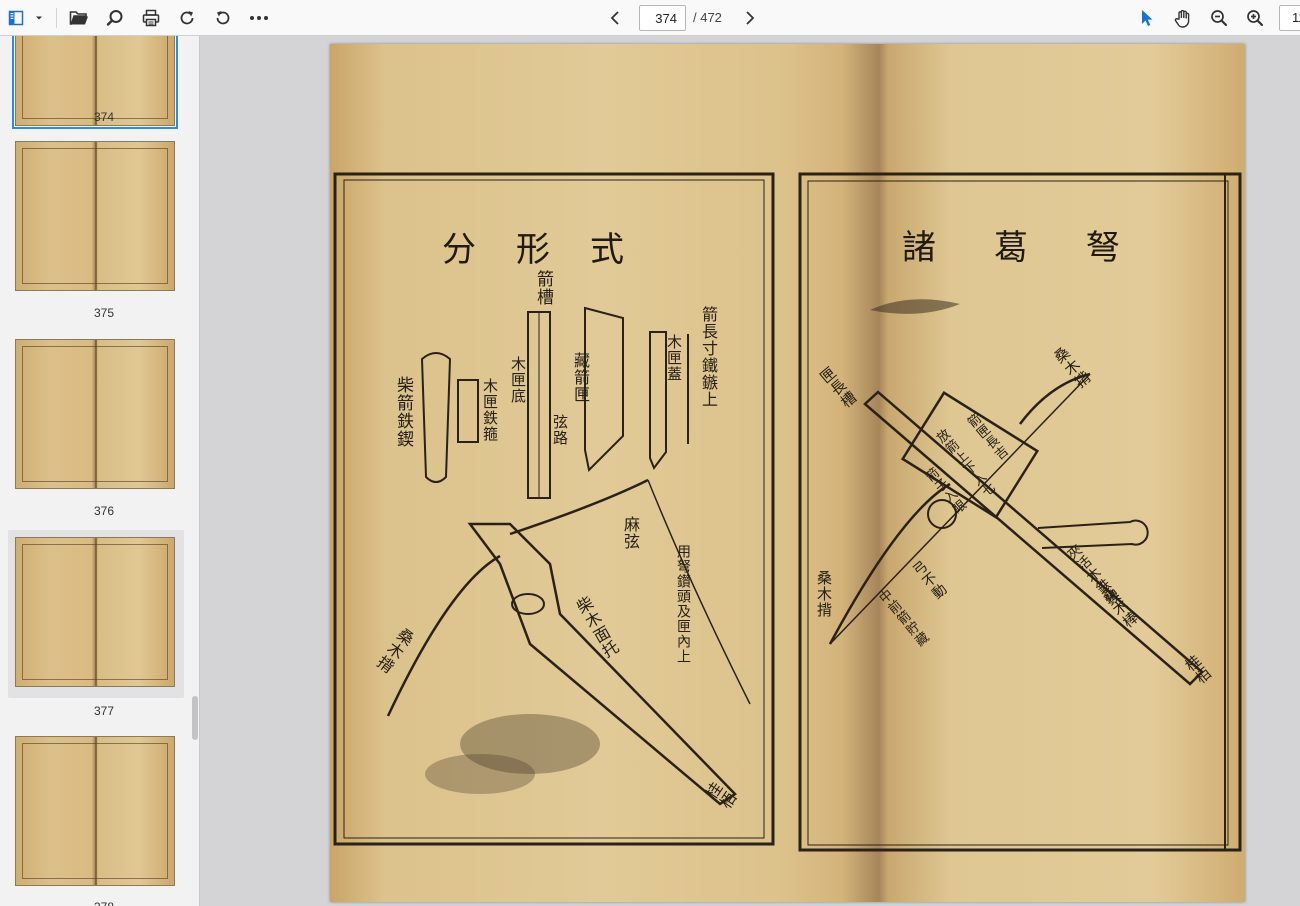 The width and height of the screenshot is (1300, 906). Describe the element at coordinates (104, 117) in the screenshot. I see `thumbnail-label: 374` at that location.